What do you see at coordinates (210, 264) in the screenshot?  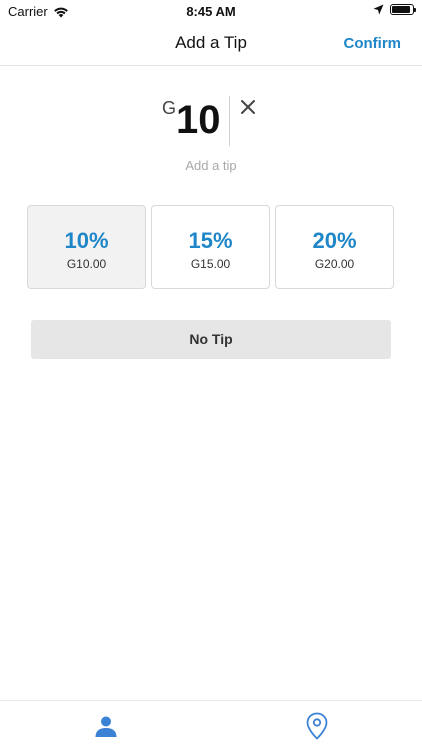 I see `tip-option-amount: G15.00` at bounding box center [210, 264].